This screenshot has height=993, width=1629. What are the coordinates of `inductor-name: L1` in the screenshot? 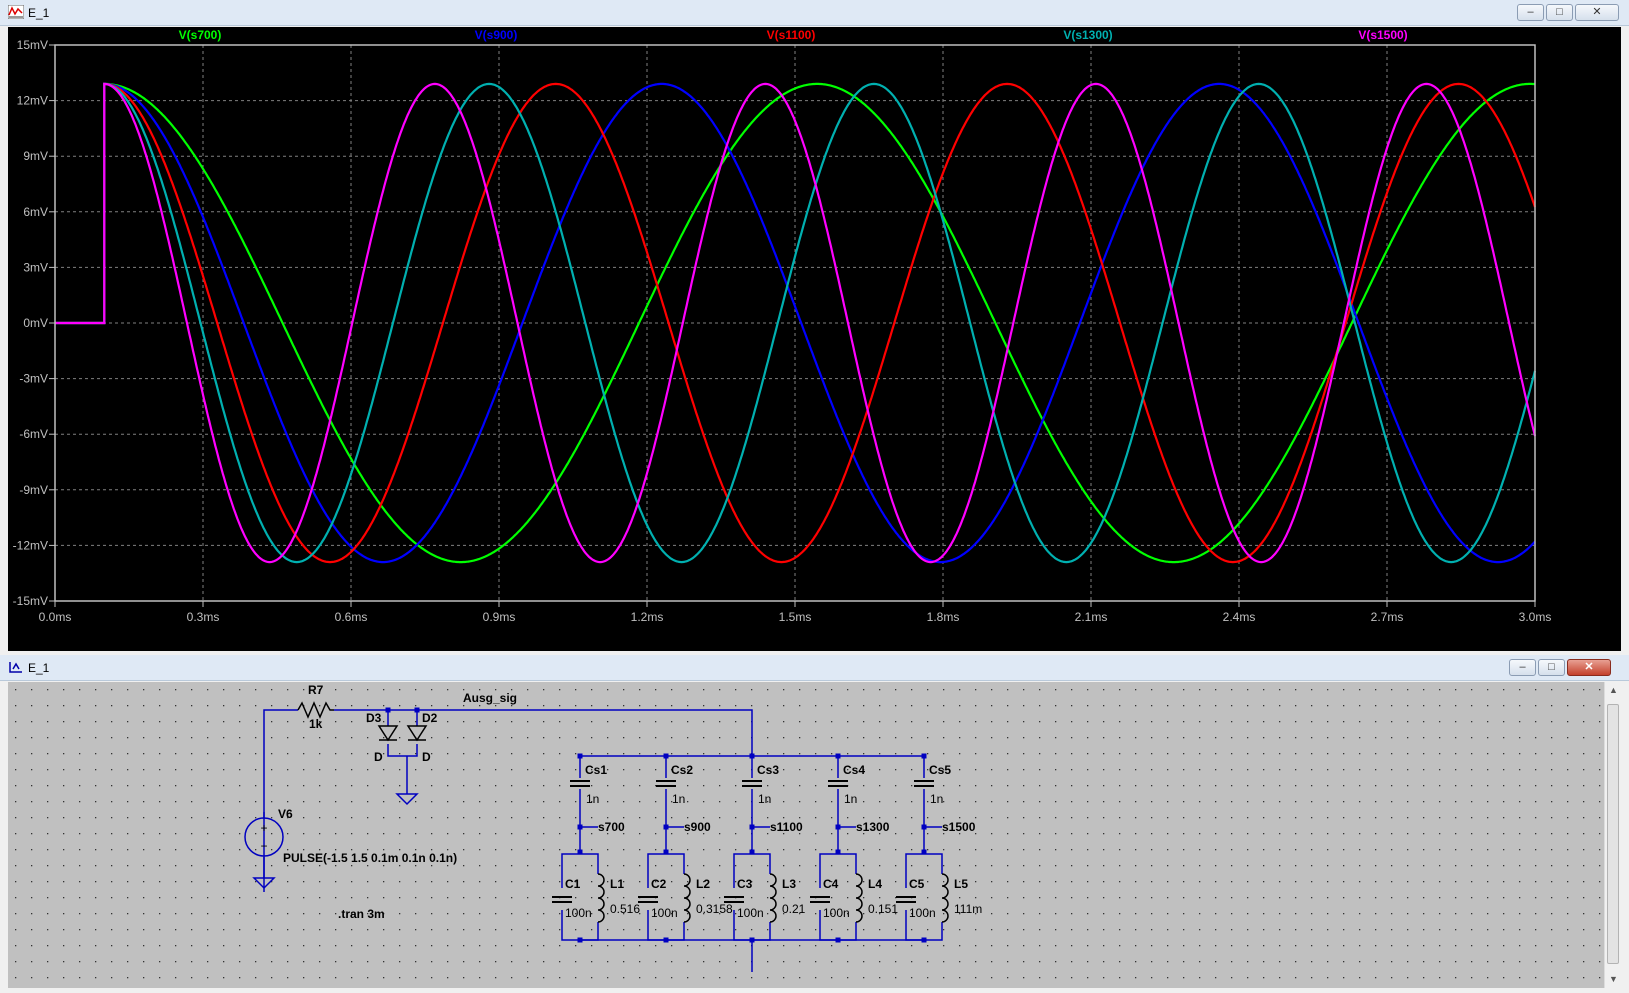 It's located at (617, 884).